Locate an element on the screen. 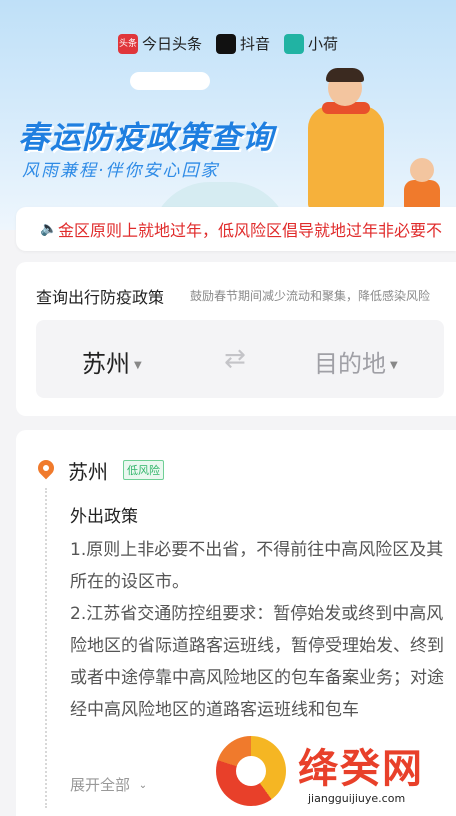 Image resolution: width=456 pixels, height=816 pixels. douyin-logo-icon is located at coordinates (225, 43).